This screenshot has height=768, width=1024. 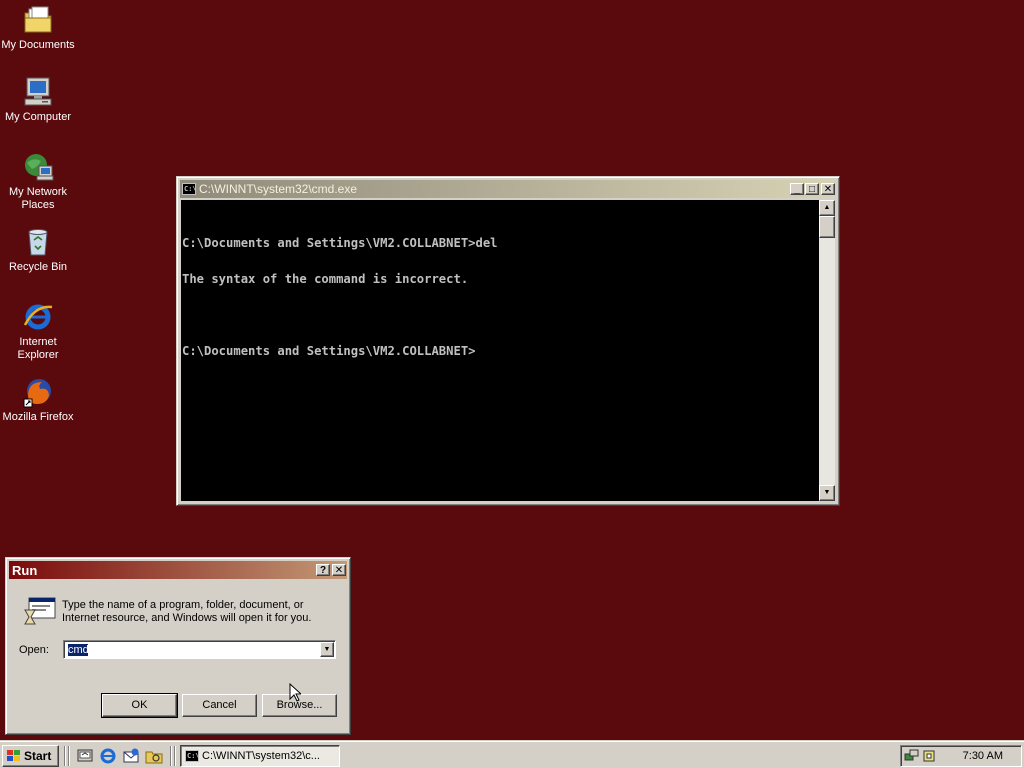 What do you see at coordinates (38, 342) in the screenshot?
I see `desktop-icon-label: Internet` at bounding box center [38, 342].